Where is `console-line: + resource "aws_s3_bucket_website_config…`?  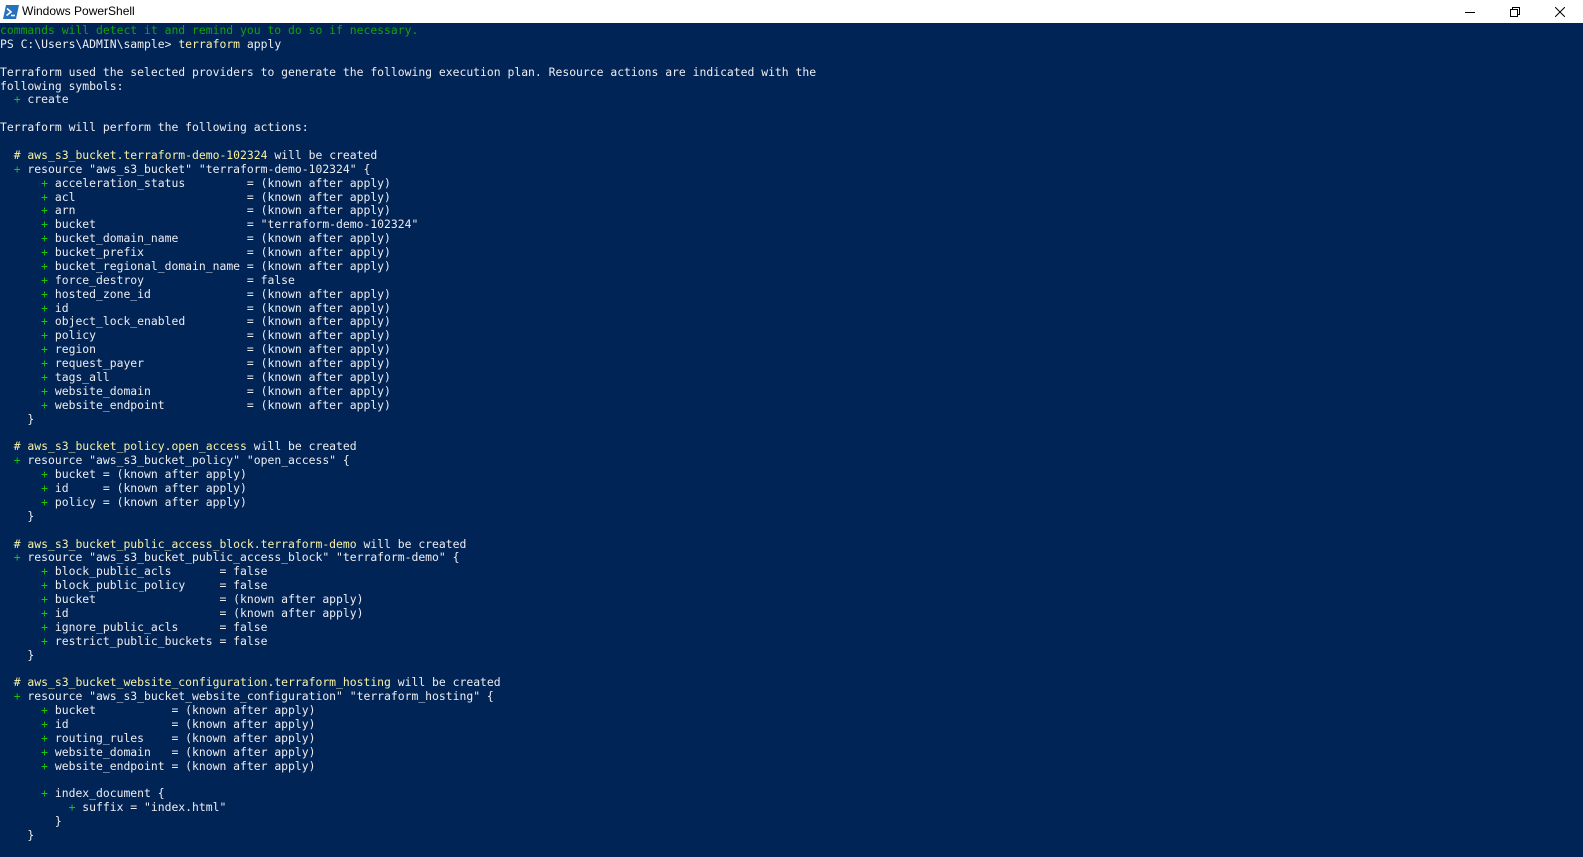 console-line: + resource "aws_s3_bucket_website_config… is located at coordinates (247, 696).